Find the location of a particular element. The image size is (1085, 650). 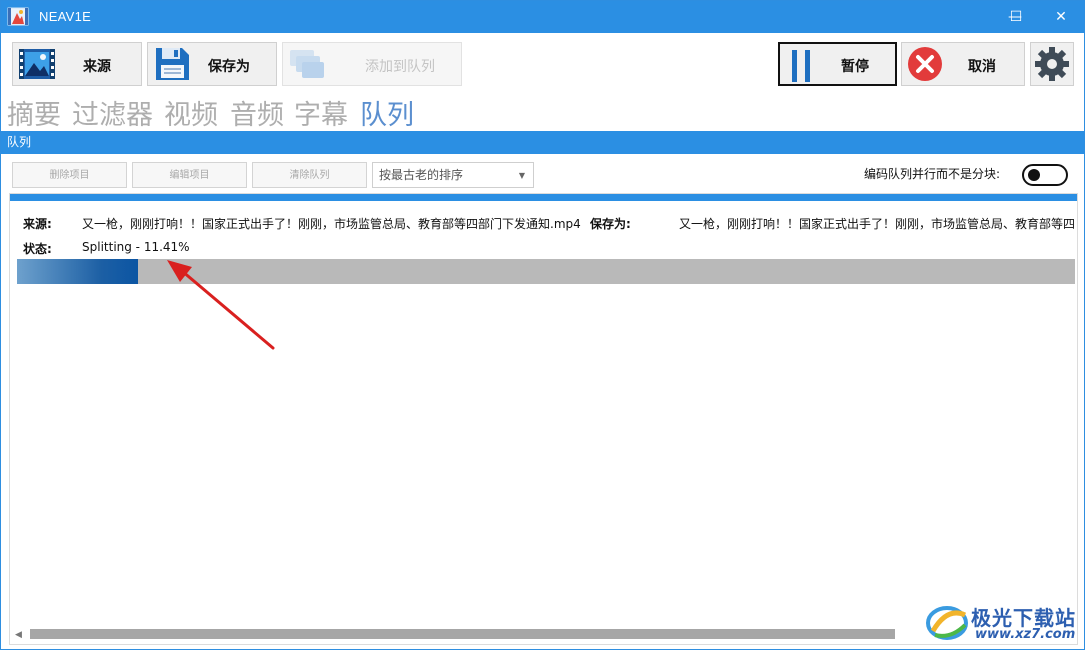

sort-order-select: 按最古老的排序 ▼ is located at coordinates (453, 175).